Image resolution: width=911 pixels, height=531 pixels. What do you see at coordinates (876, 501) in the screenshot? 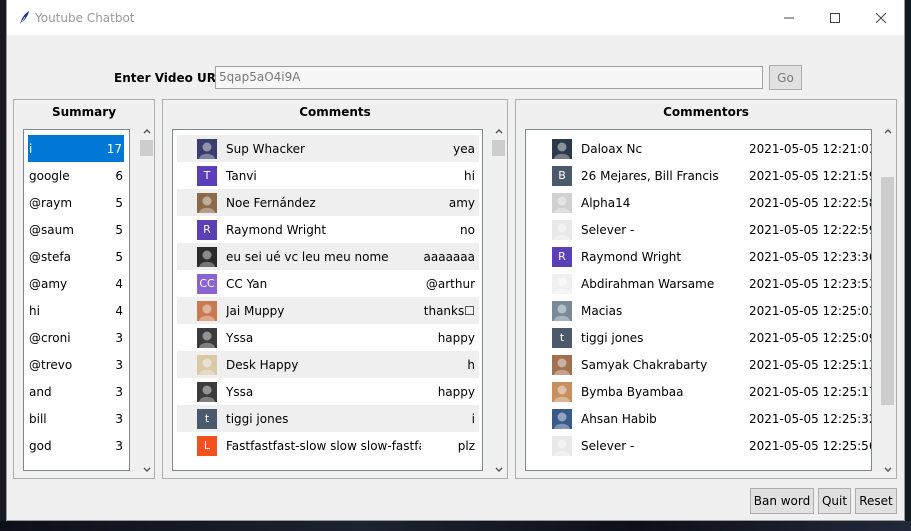
I see `reset-button: Reset` at bounding box center [876, 501].